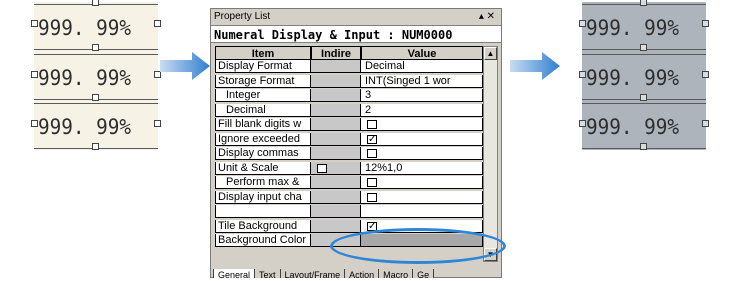 The height and width of the screenshot is (281, 755). I want to click on property-value-cell: INT(Singed 1 wor, so click(422, 81).